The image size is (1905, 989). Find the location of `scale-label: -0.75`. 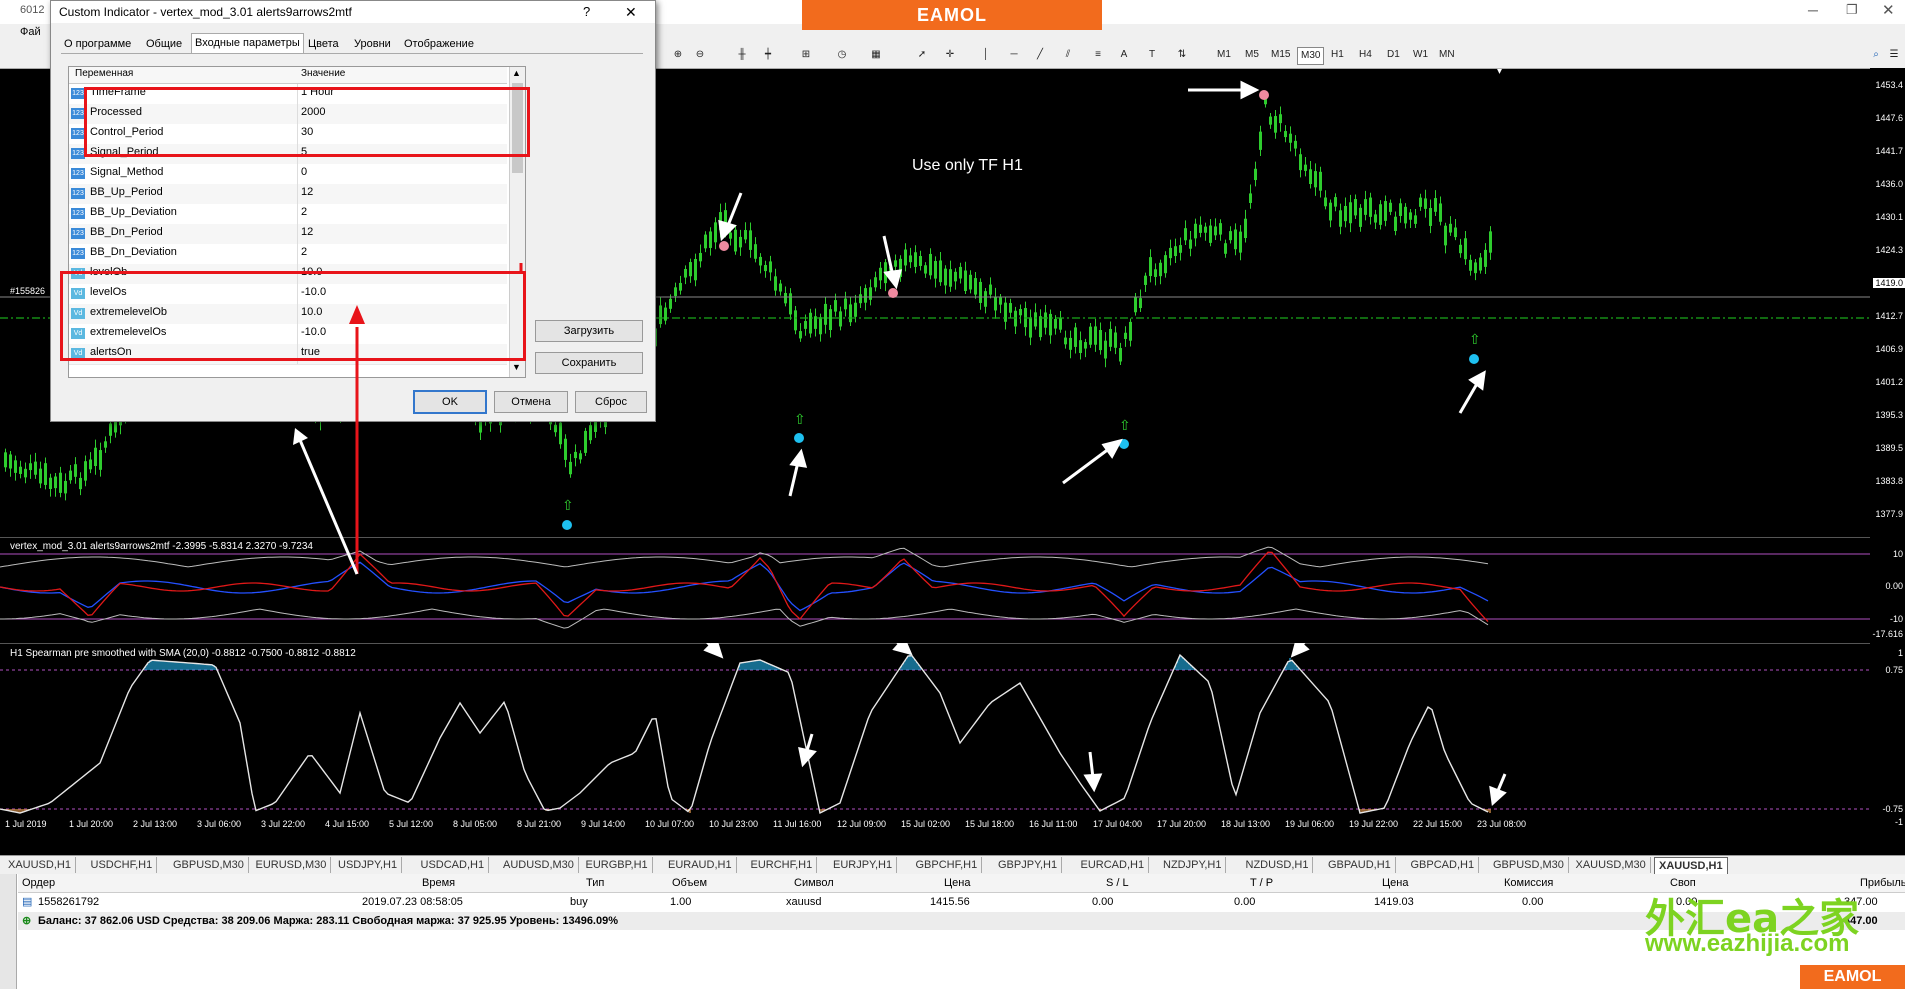

scale-label: -0.75 is located at coordinates (1892, 809).